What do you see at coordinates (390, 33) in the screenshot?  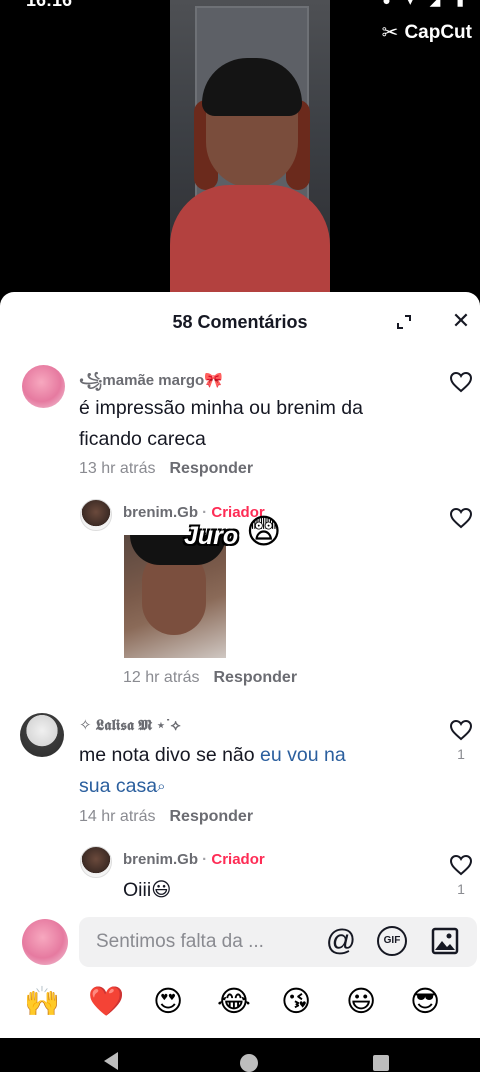 I see `capcut-logo-icon: ✂` at bounding box center [390, 33].